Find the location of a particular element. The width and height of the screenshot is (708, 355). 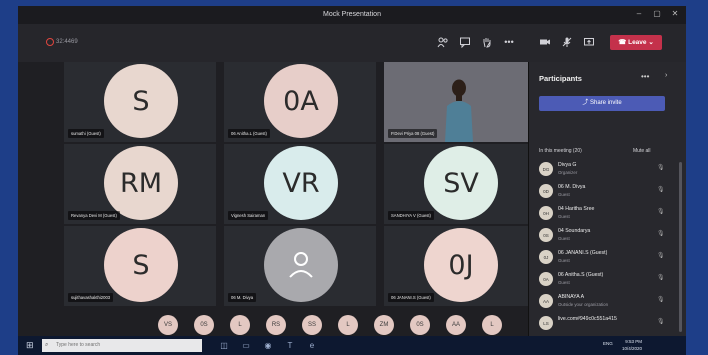

file-explorer-icon: ▭ is located at coordinates (246, 345).